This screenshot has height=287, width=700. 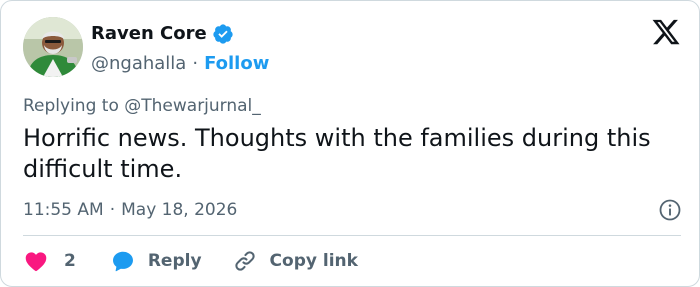 I want to click on replying-to: Replying to @Thewarjurnal_, so click(x=142, y=106).